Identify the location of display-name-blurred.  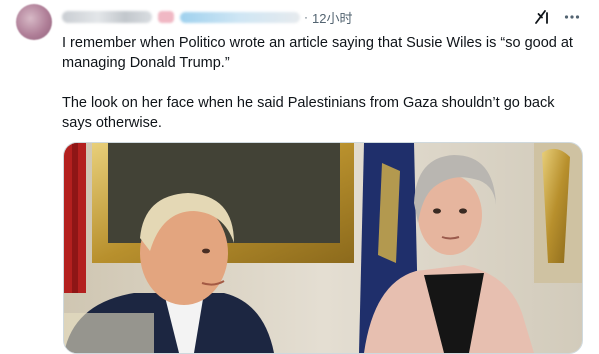
(107, 17).